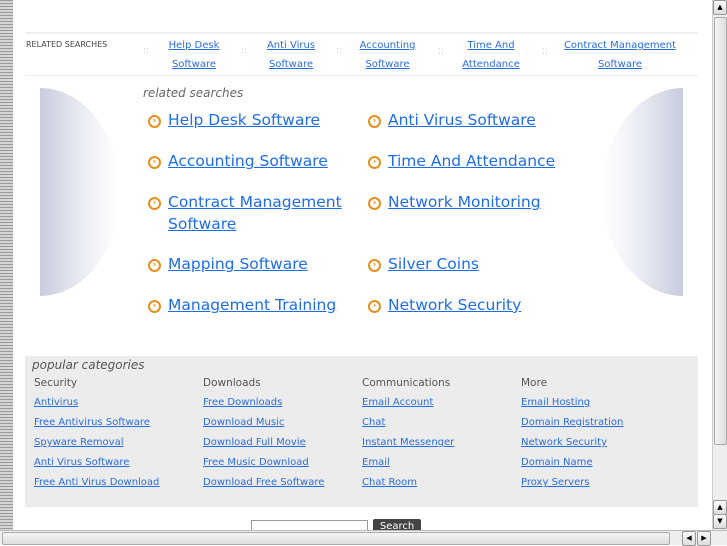 The image size is (727, 546). What do you see at coordinates (488, 305) in the screenshot?
I see `related-link: Network Security` at bounding box center [488, 305].